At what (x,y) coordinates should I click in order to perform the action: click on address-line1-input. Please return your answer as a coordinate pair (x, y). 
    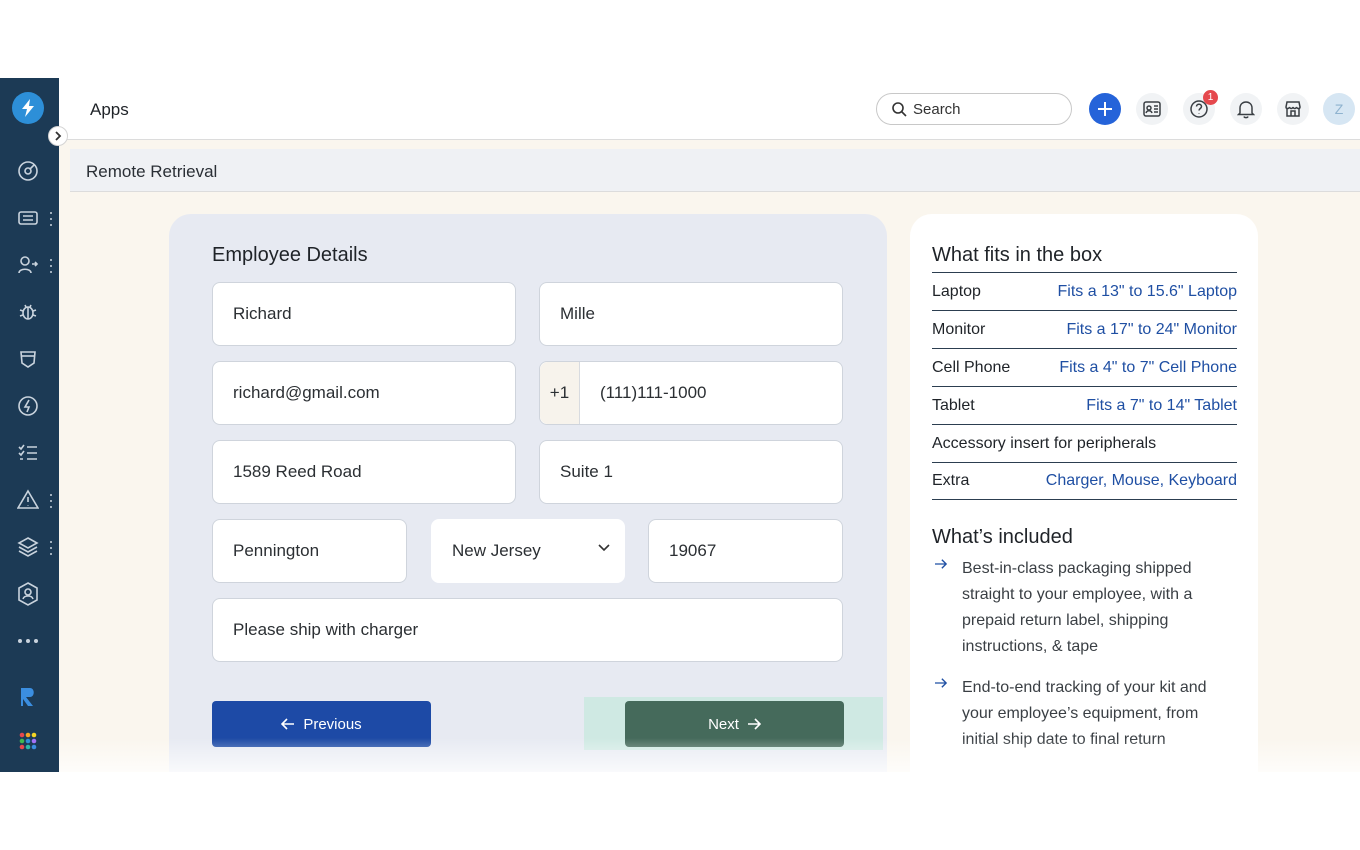
    Looking at the image, I should click on (374, 472).